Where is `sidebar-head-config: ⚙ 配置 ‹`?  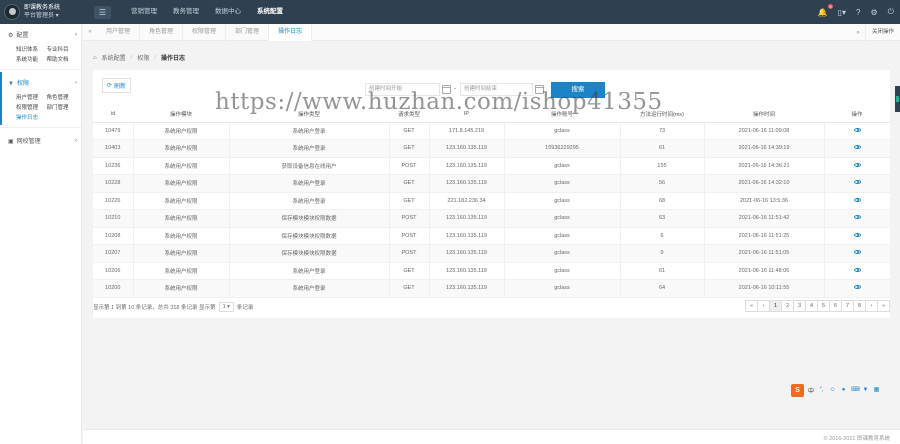
sidebar-head-config: ⚙ 配置 ‹ is located at coordinates (42, 35).